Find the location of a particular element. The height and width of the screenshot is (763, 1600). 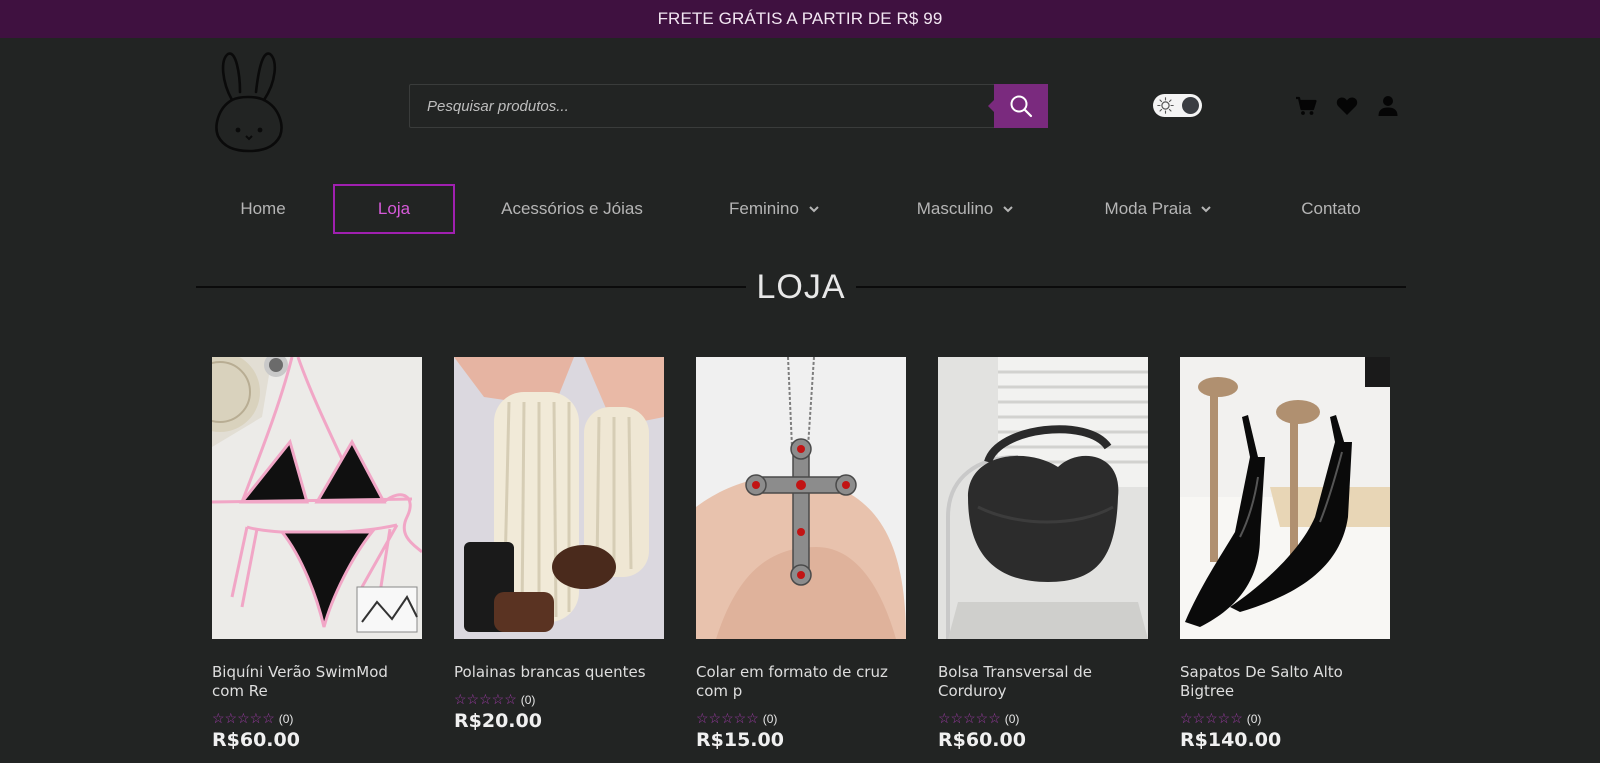

search-button is located at coordinates (1018, 106).